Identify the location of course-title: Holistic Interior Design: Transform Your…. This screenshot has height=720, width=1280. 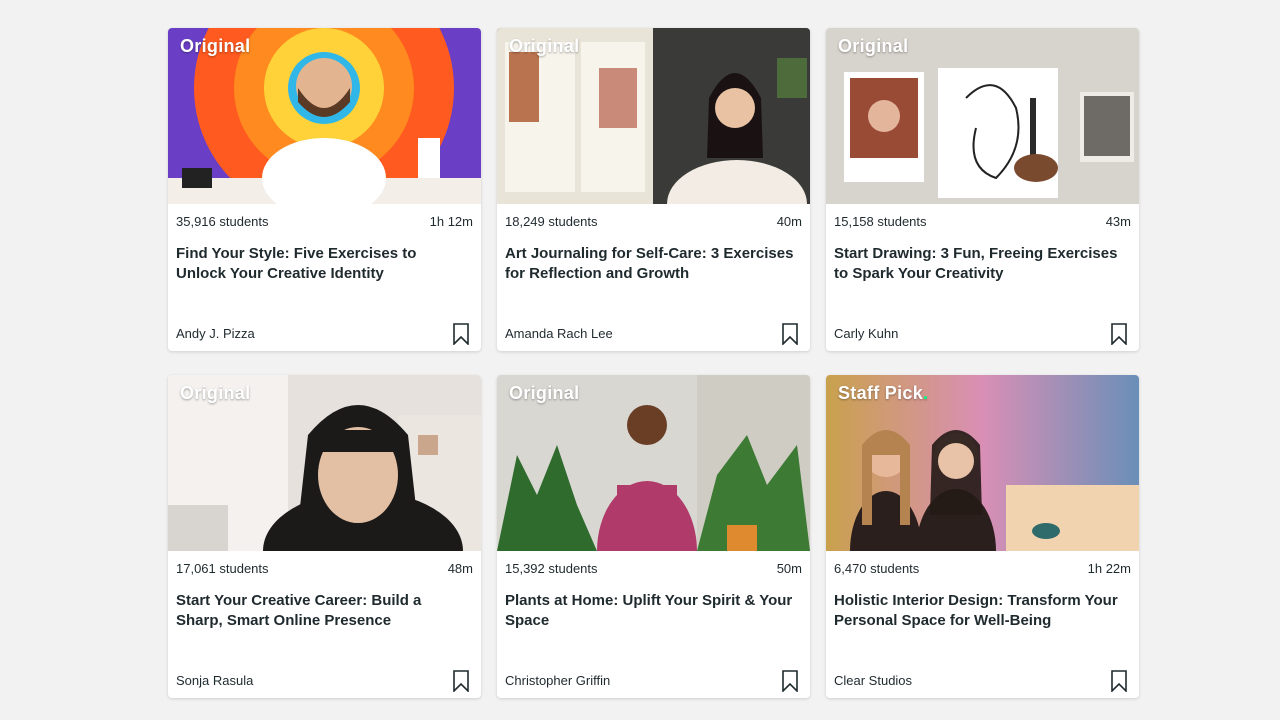
(979, 611).